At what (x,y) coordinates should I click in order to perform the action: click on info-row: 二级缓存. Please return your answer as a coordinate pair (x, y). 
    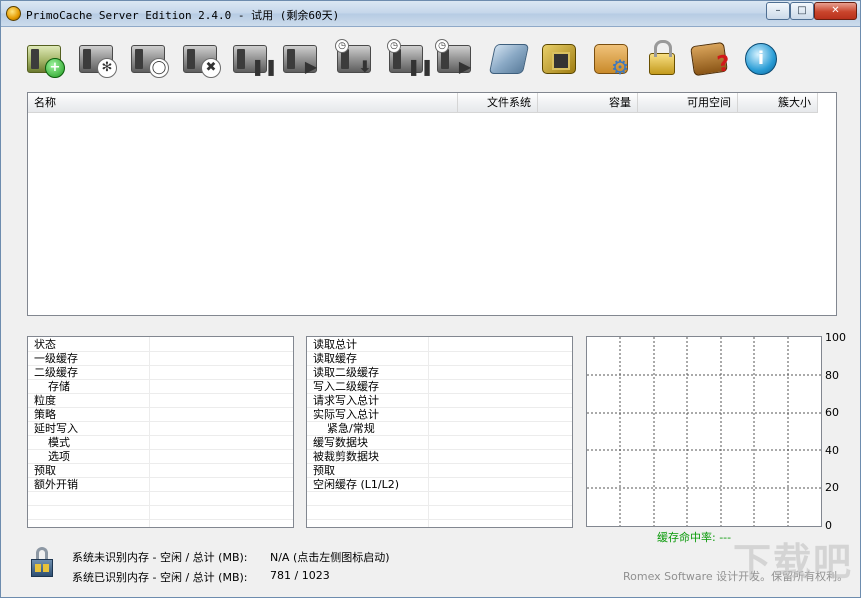
    Looking at the image, I should click on (160, 373).